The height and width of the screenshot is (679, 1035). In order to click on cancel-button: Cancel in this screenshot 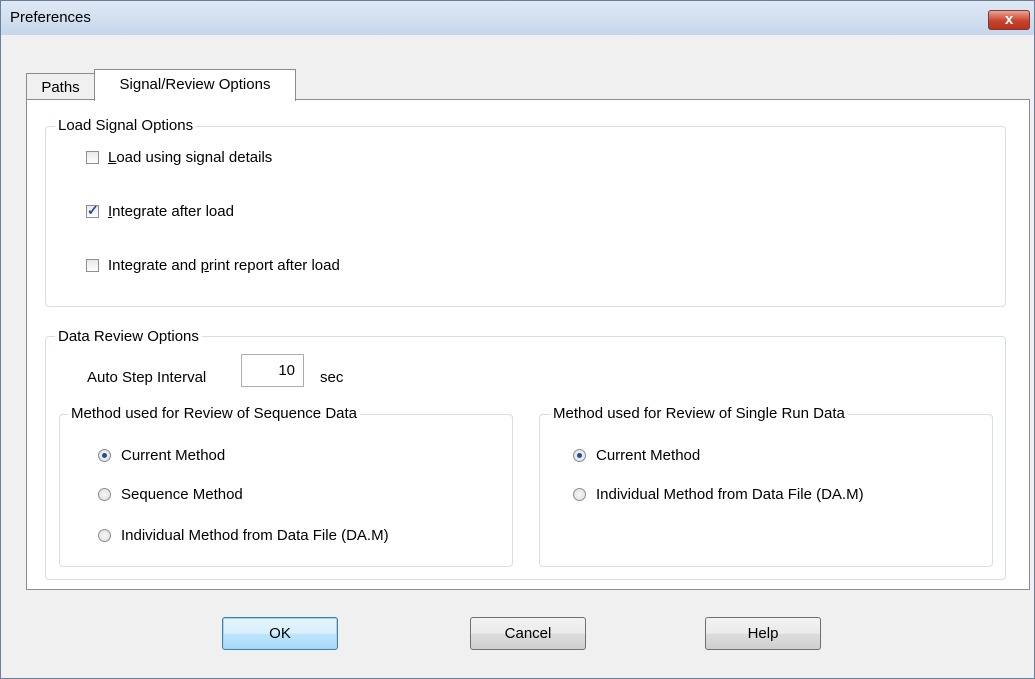, I will do `click(528, 633)`.